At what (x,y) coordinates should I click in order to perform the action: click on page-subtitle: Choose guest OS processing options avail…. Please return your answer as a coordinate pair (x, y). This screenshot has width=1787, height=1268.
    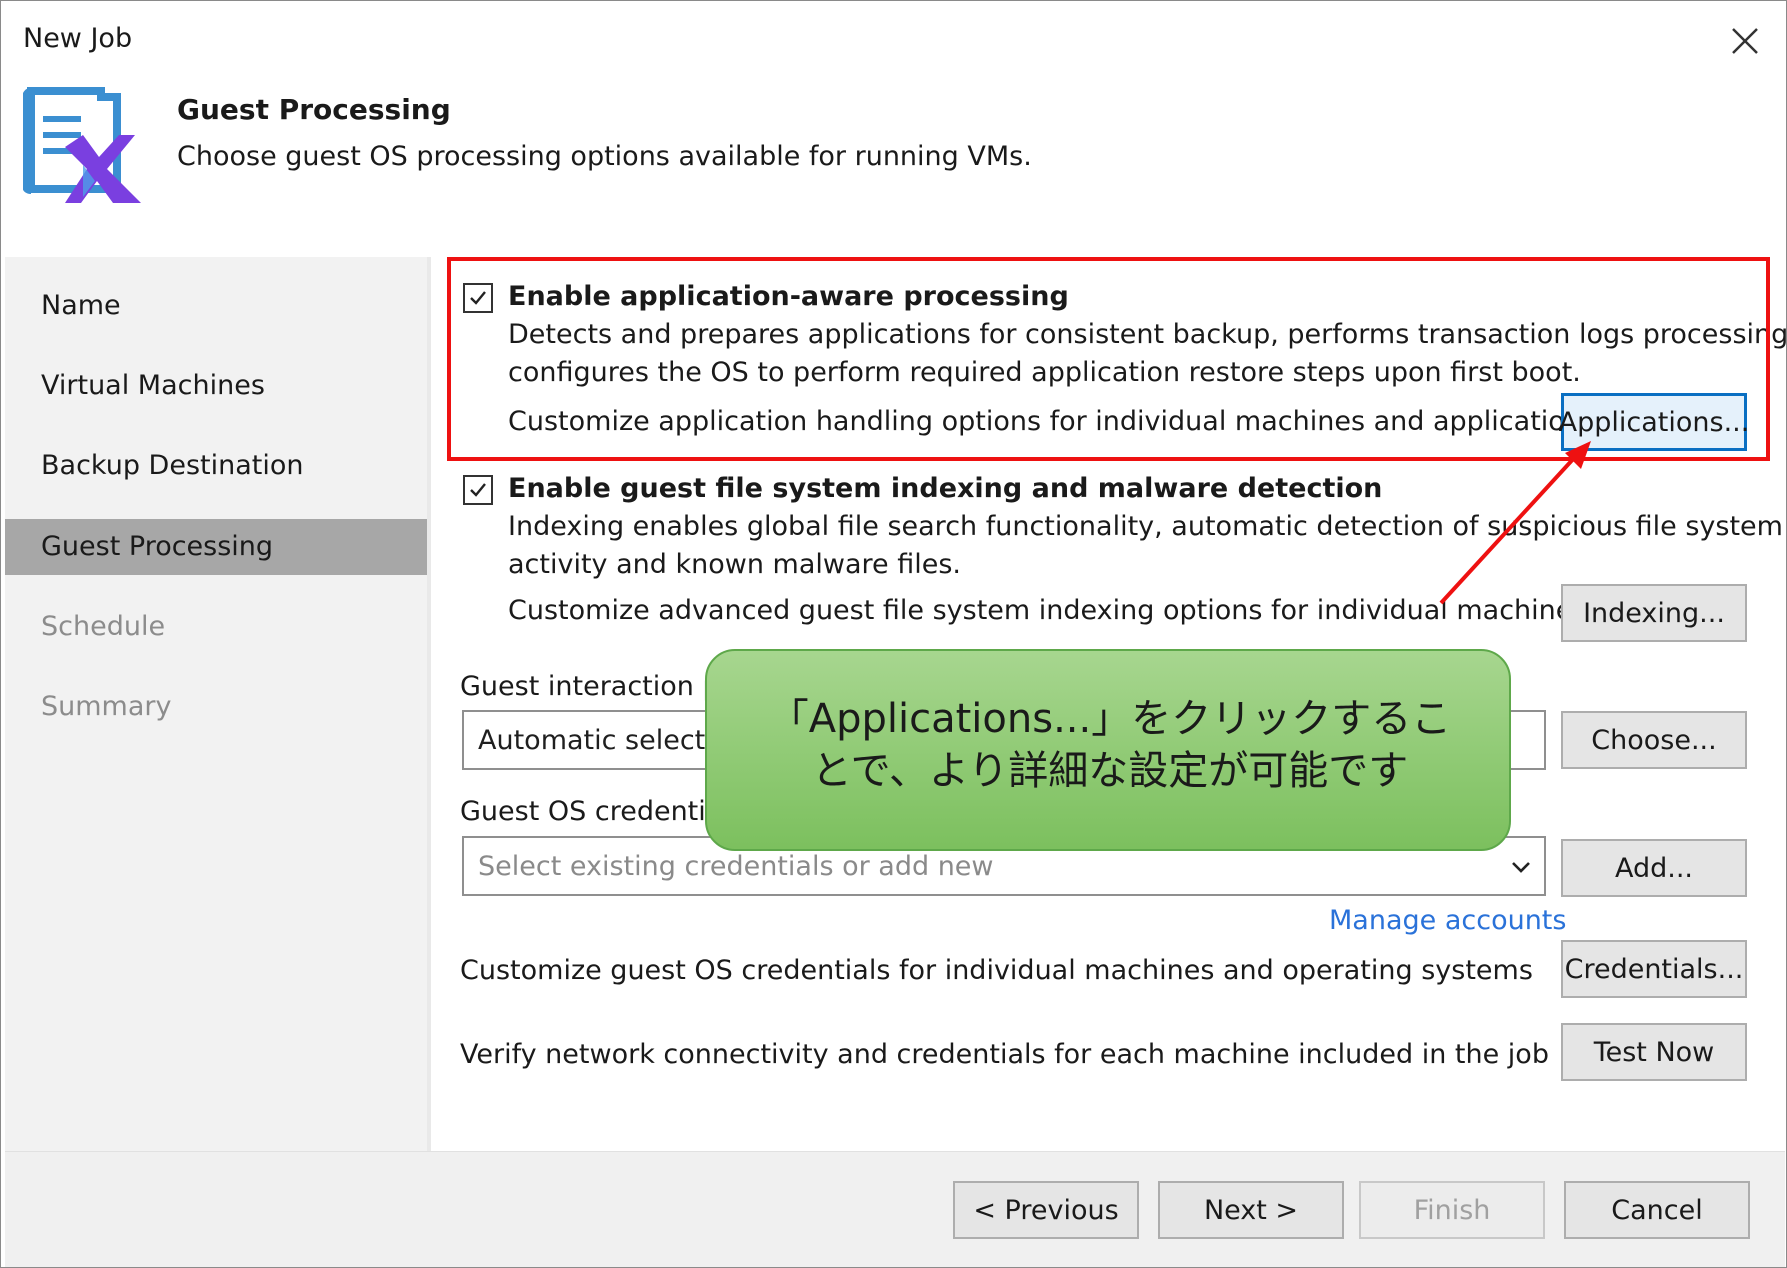
    Looking at the image, I should click on (604, 156).